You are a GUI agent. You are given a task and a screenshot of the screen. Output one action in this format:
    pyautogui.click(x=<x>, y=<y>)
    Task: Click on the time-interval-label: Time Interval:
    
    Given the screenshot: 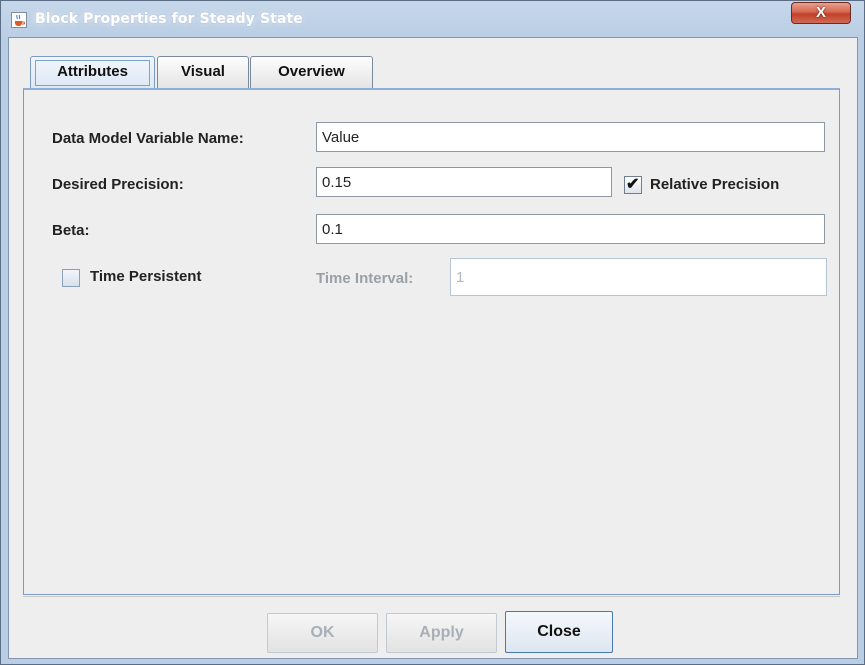 What is the action you would take?
    pyautogui.click(x=365, y=278)
    